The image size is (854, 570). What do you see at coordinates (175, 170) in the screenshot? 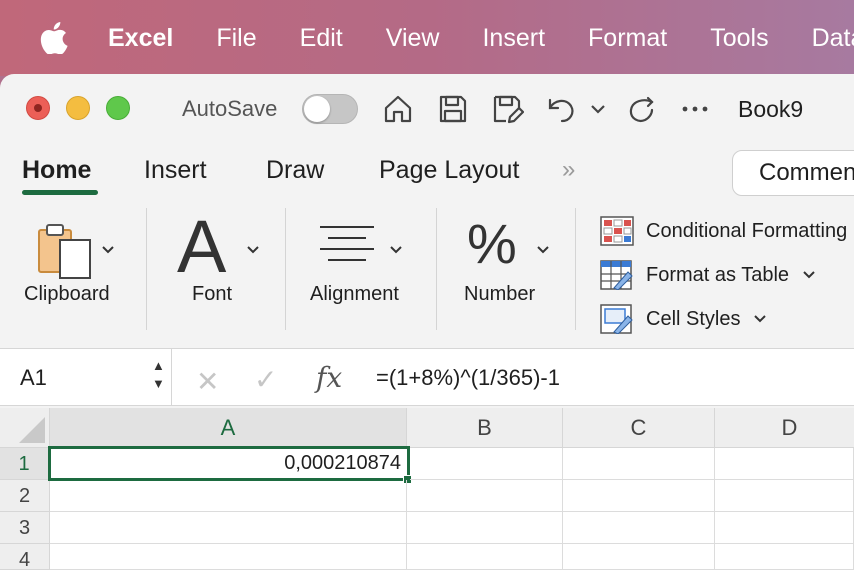
I see `tab-insert: Insert` at bounding box center [175, 170].